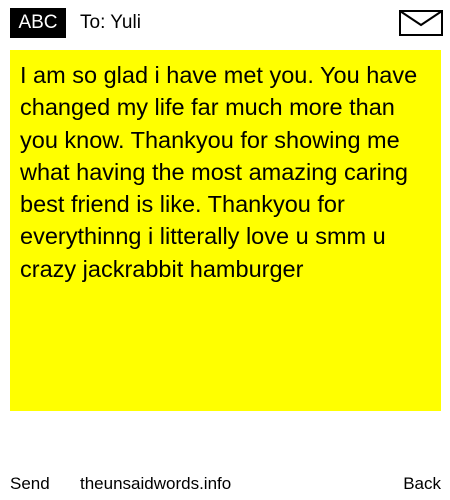  I want to click on envelope-icon, so click(421, 23).